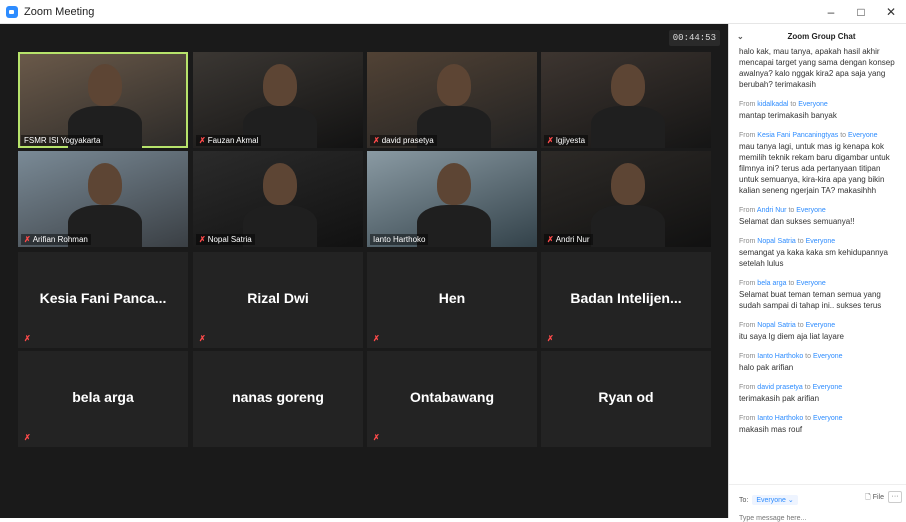 The width and height of the screenshot is (906, 522). Describe the element at coordinates (568, 239) in the screenshot. I see `participant-name: ✗ Andri Nur` at that location.